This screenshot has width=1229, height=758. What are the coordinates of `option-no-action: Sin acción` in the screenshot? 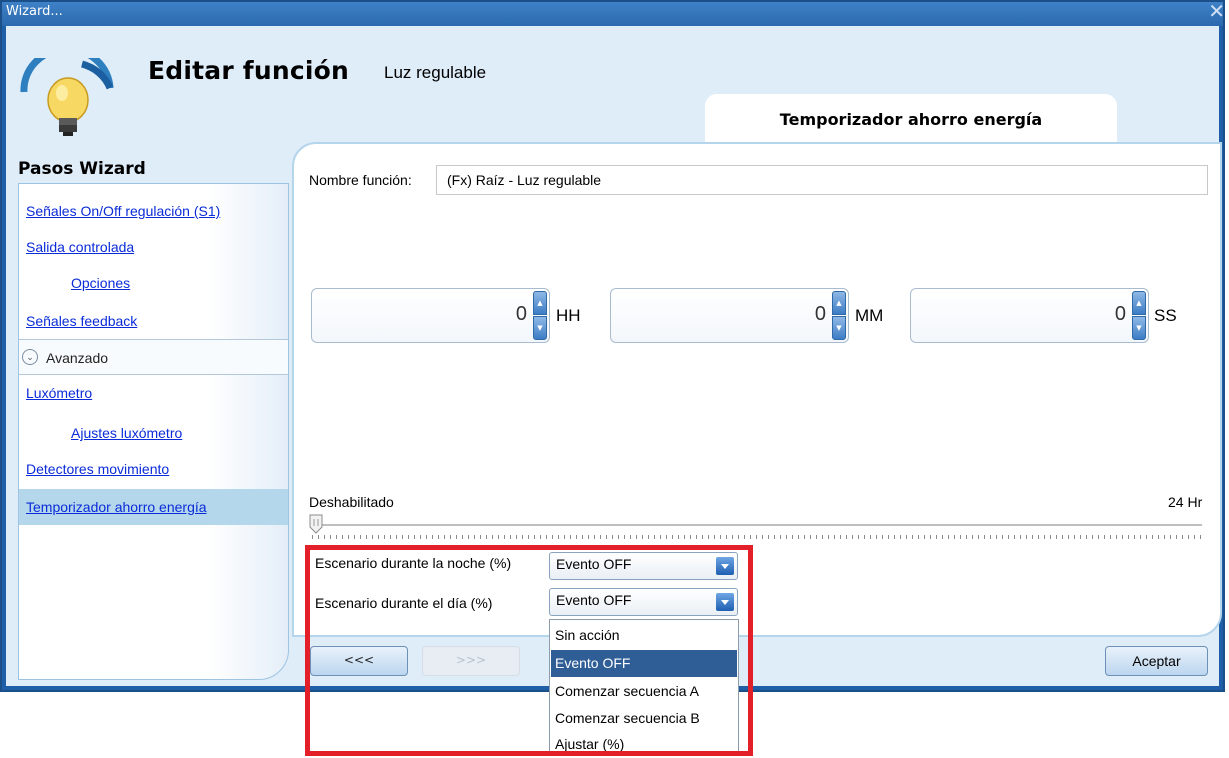 It's located at (644, 635).